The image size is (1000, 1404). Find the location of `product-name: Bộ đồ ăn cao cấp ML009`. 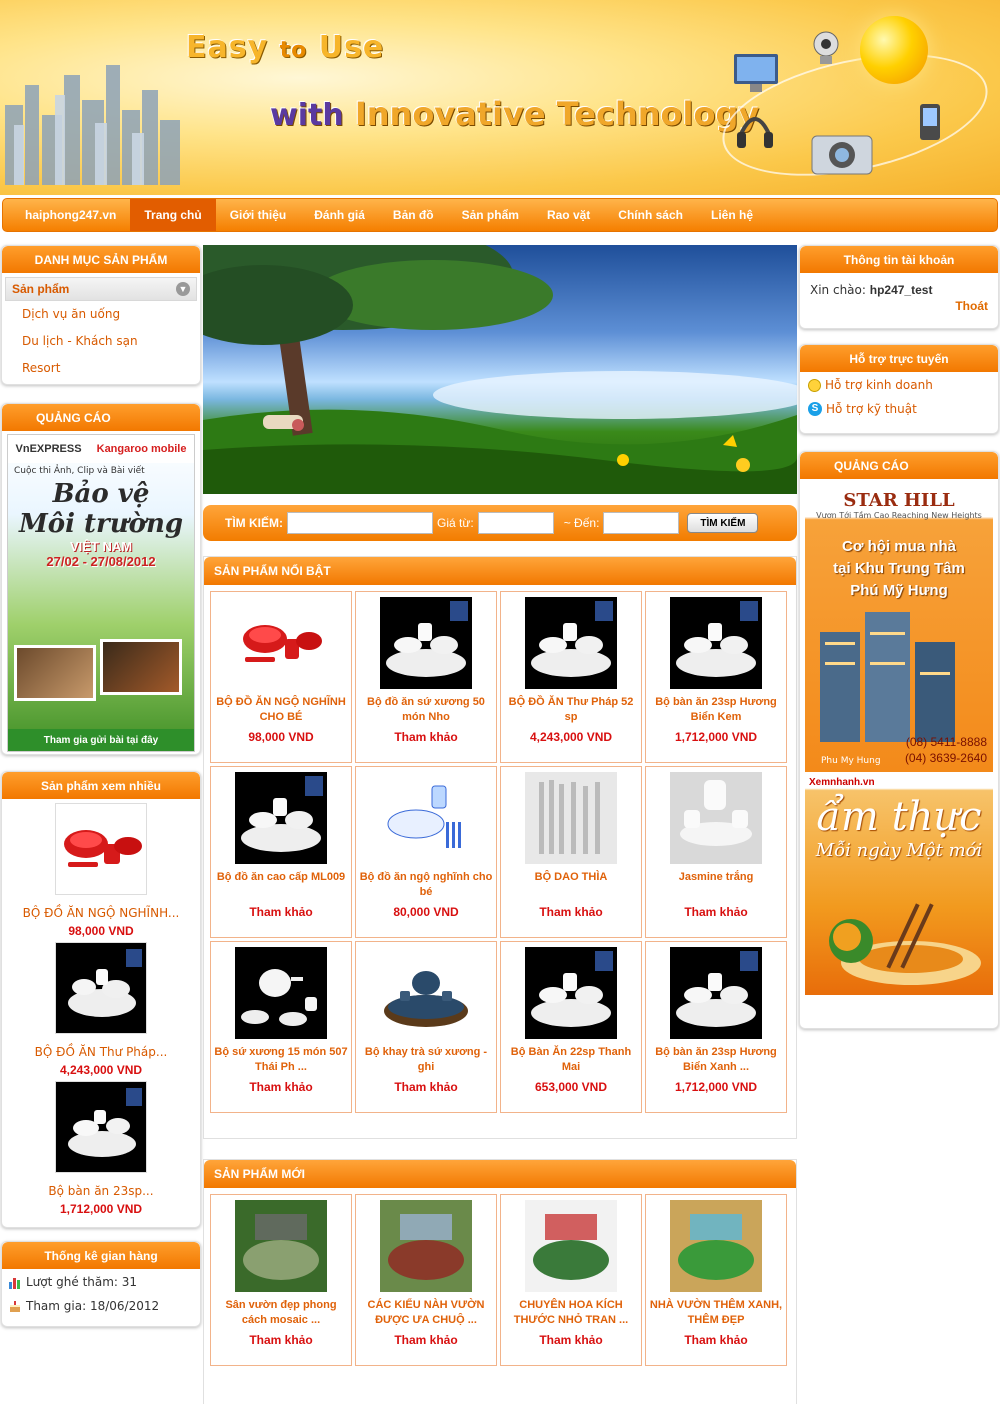

product-name: Bộ đồ ăn cao cấp ML009 is located at coordinates (281, 886).